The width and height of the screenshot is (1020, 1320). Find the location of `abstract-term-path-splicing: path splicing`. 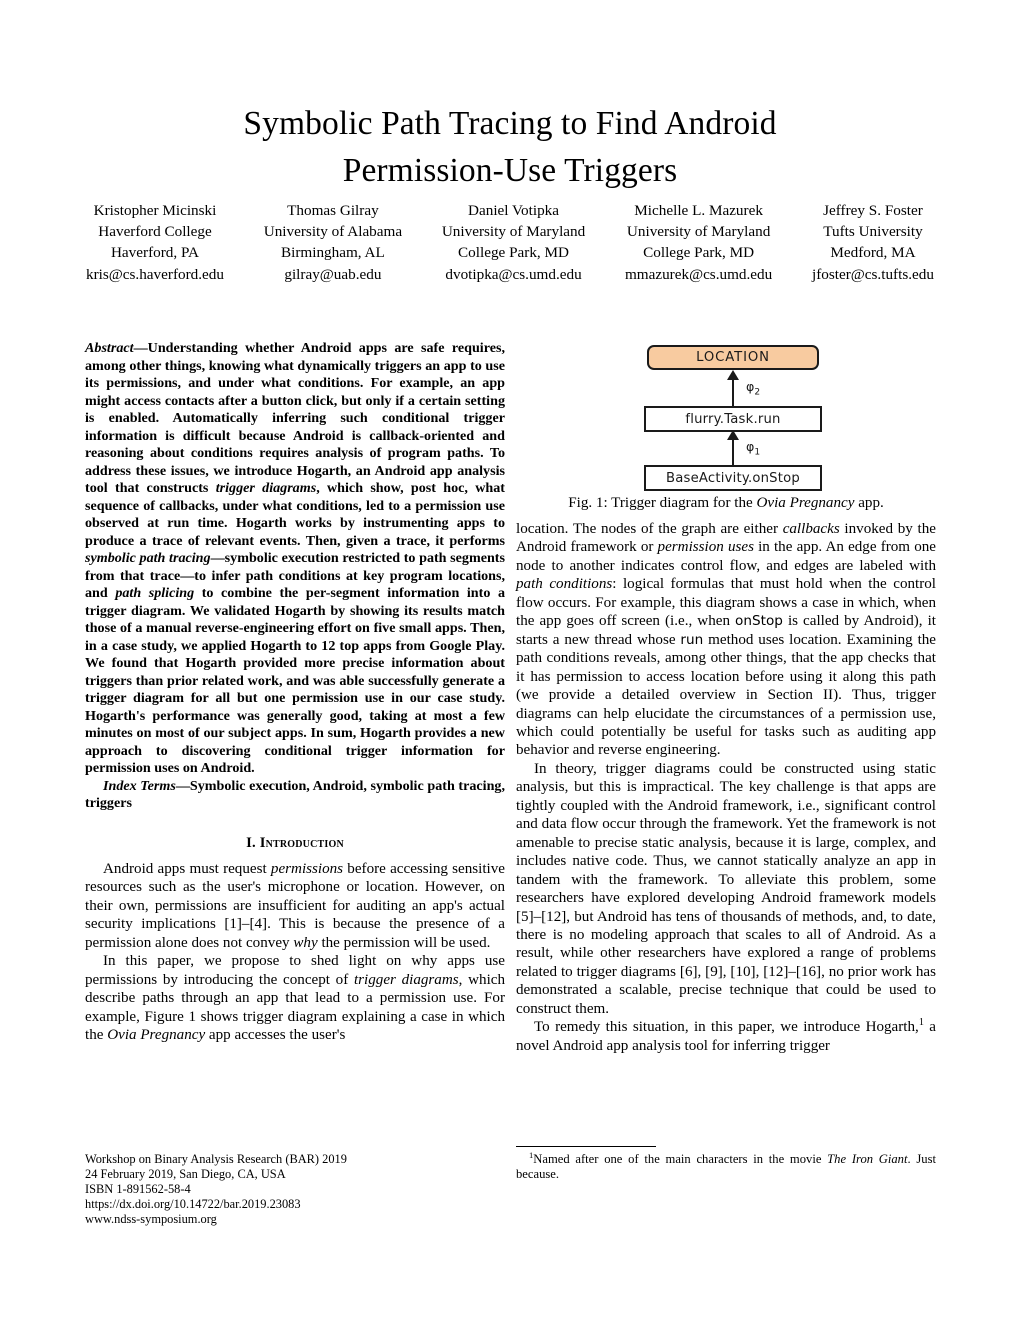

abstract-term-path-splicing: path splicing is located at coordinates (155, 593).